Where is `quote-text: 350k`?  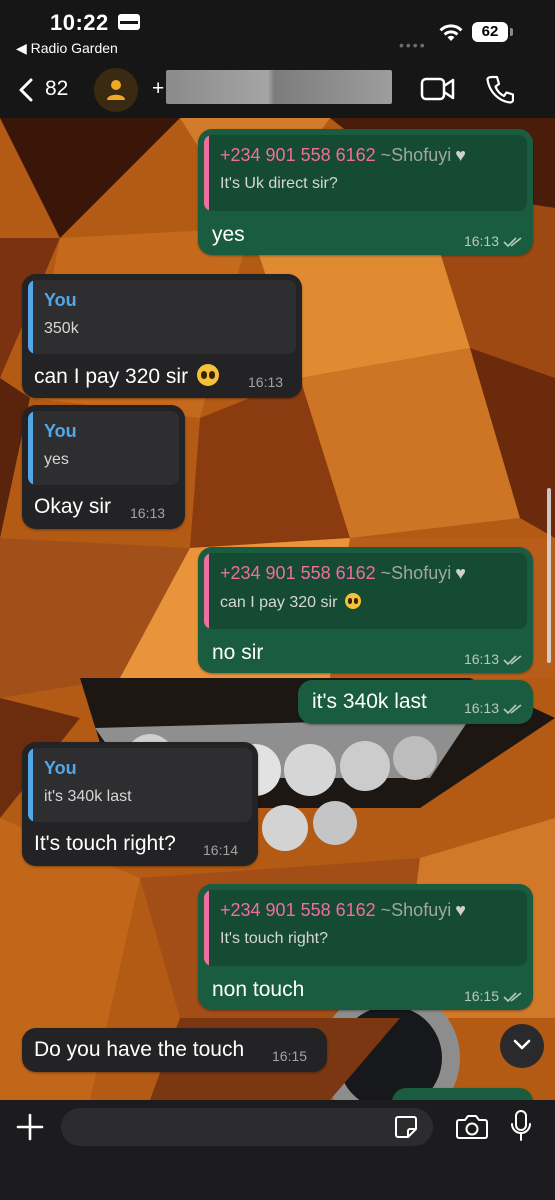 quote-text: 350k is located at coordinates (61, 328).